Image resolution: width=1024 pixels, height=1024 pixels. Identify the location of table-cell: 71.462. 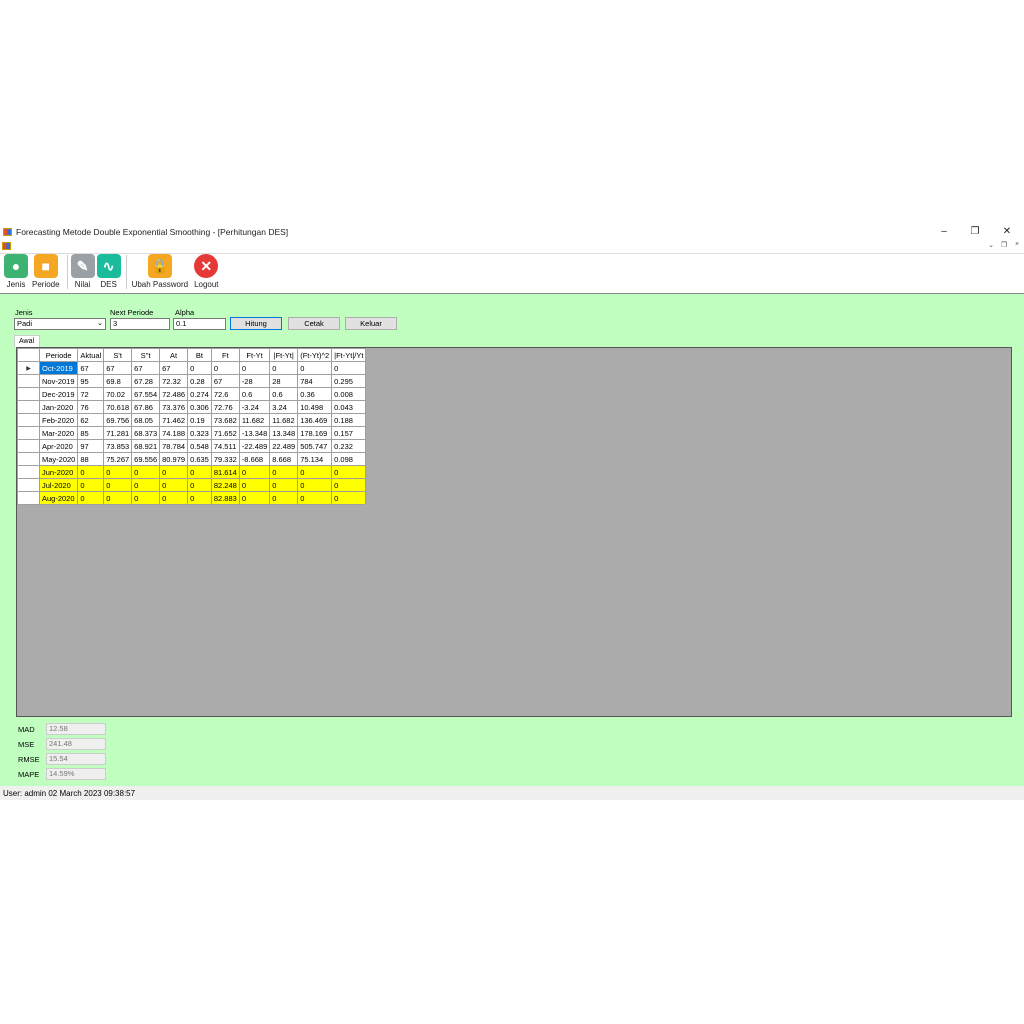
(174, 420).